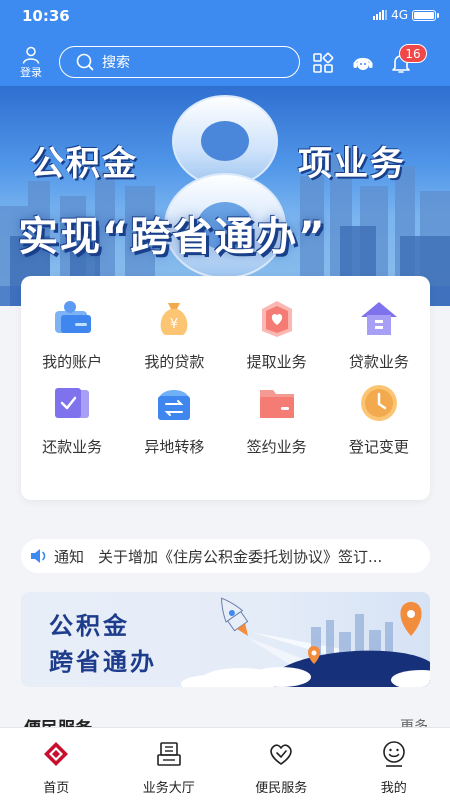 Image resolution: width=450 pixels, height=800 pixels. What do you see at coordinates (85, 62) in the screenshot?
I see `search-icon` at bounding box center [85, 62].